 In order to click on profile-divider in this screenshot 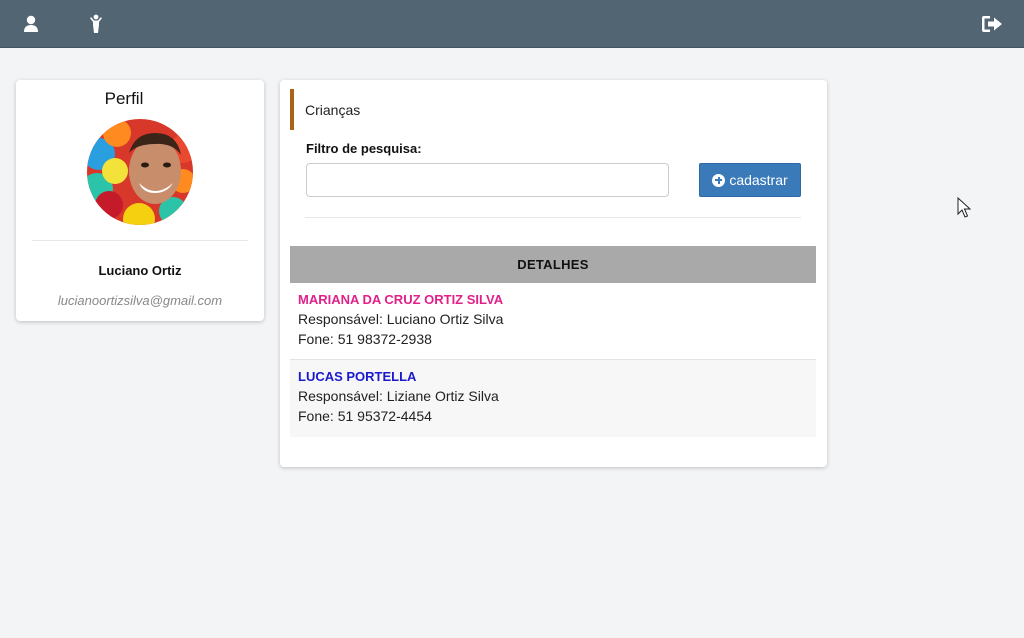, I will do `click(140, 240)`.